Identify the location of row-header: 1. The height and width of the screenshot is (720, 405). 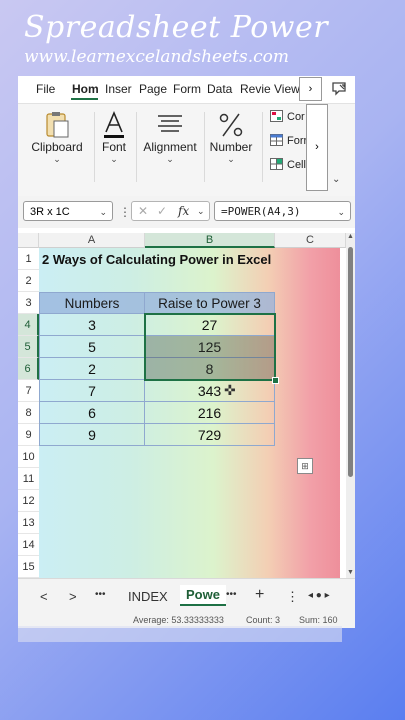
(28, 259).